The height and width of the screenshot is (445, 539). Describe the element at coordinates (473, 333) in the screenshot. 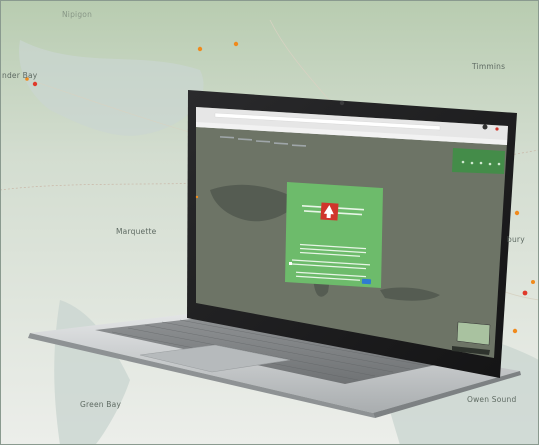

I see `minimap-thumbnail` at that location.